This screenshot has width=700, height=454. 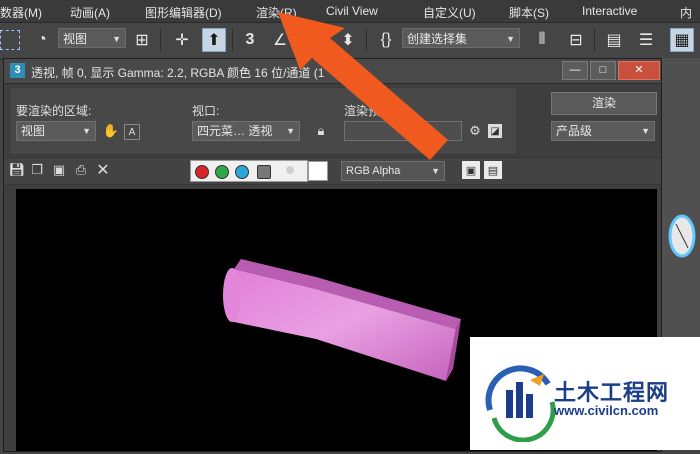 What do you see at coordinates (646, 40) in the screenshot?
I see `scene-explorer-icon: ☰` at bounding box center [646, 40].